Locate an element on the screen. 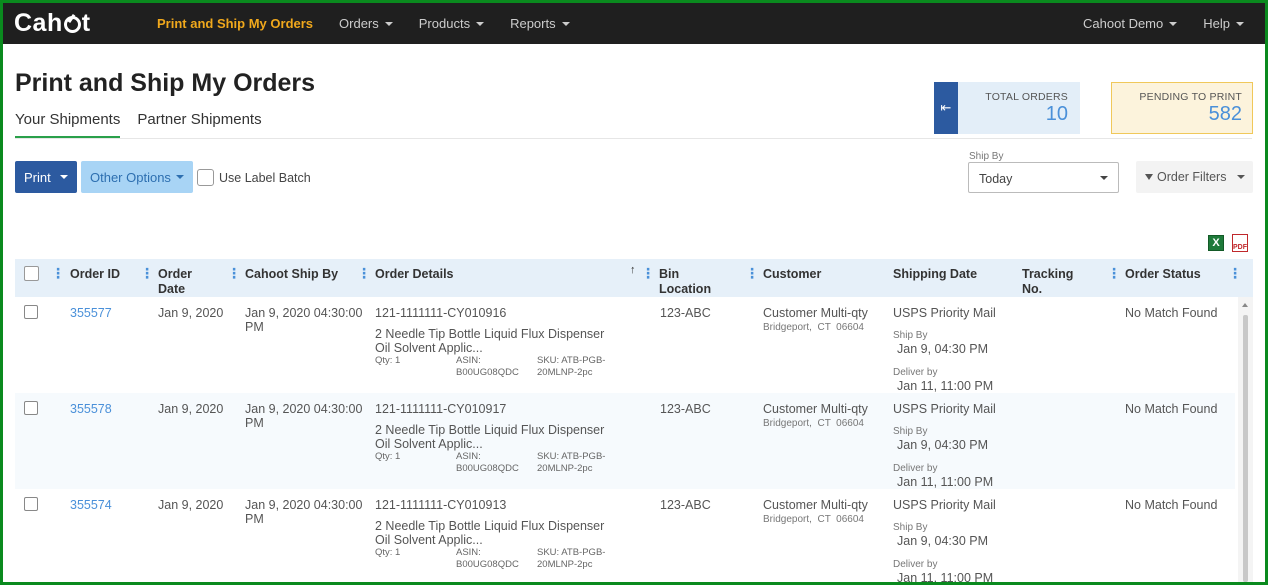 The image size is (1268, 585). nav-right: Cahoot Demo Help is located at coordinates (1163, 23).